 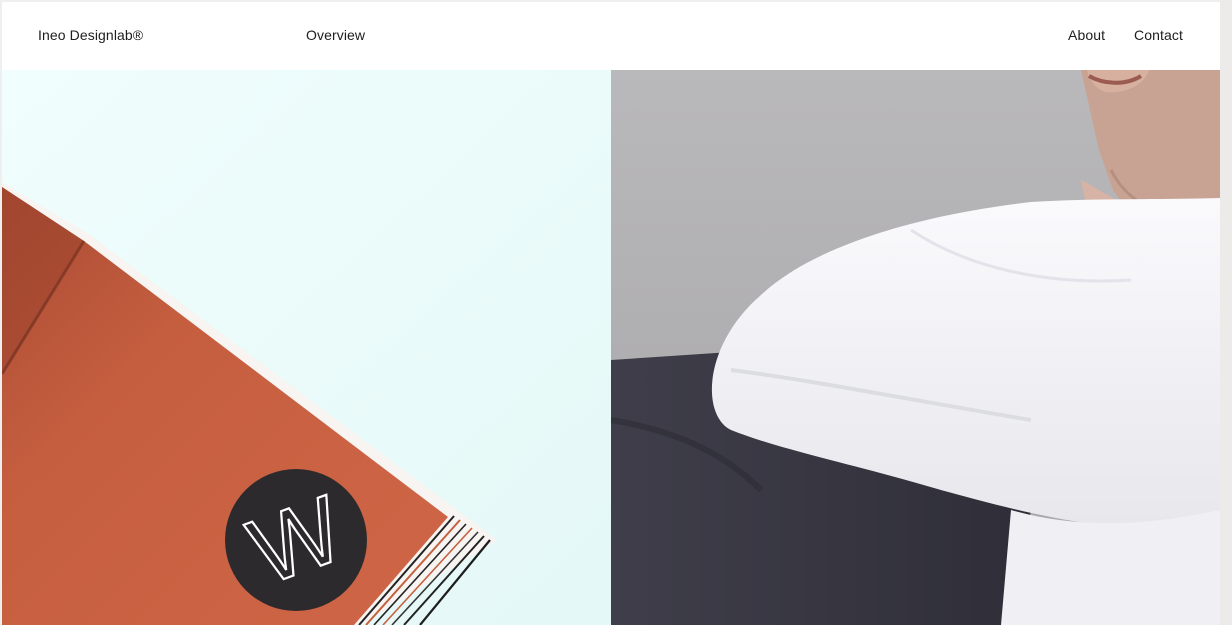 What do you see at coordinates (1226, 312) in the screenshot?
I see `scrollbar-track` at bounding box center [1226, 312].